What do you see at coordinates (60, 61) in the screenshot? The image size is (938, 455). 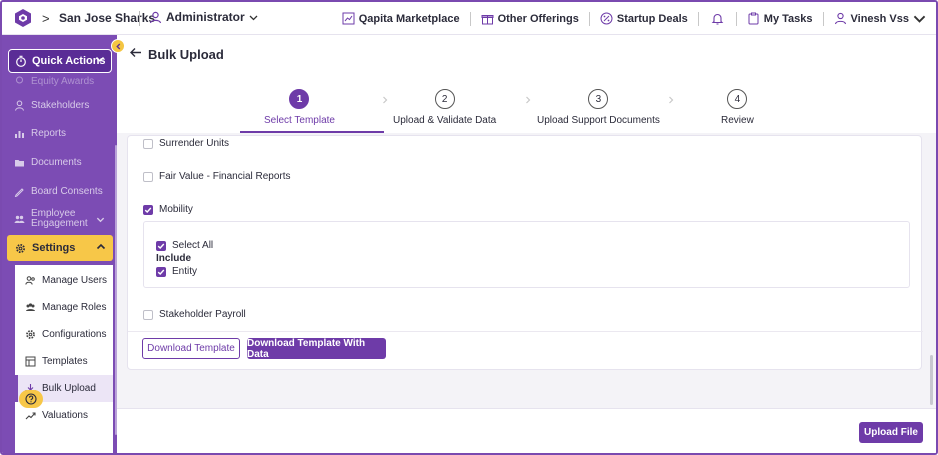 I see `quick-actions-button: Quick Actions` at bounding box center [60, 61].